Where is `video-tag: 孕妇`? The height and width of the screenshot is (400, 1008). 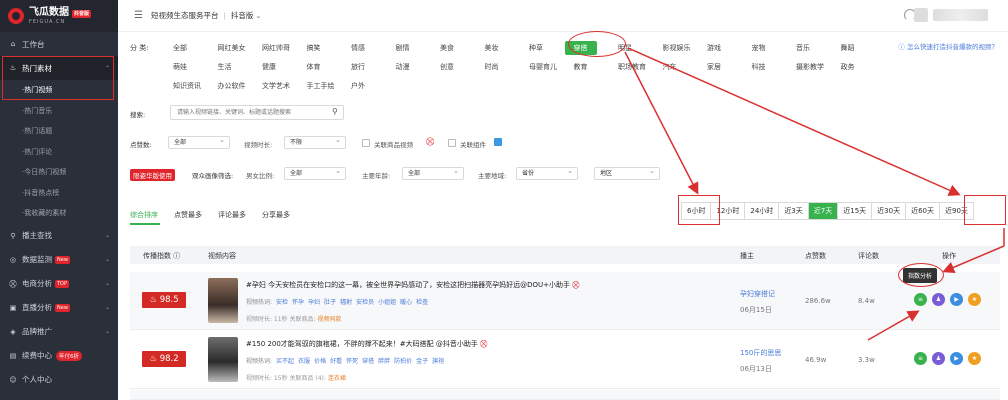
video-tag: 孕妇 is located at coordinates (314, 302).